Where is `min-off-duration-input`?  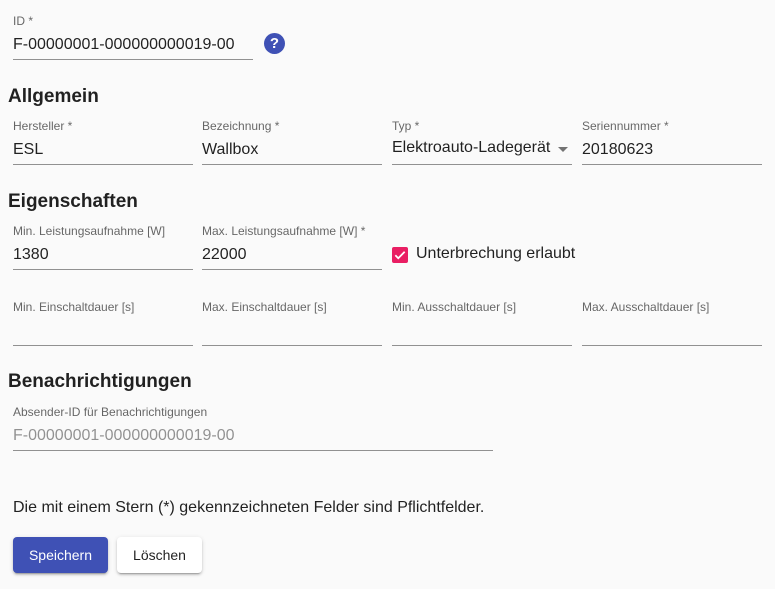
min-off-duration-input is located at coordinates (482, 331).